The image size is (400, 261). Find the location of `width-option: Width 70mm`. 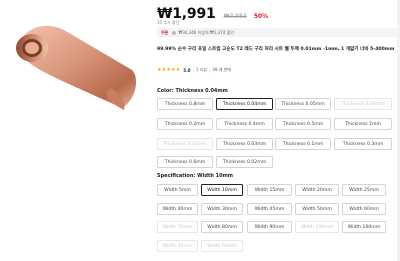

width-option: Width 70mm is located at coordinates (177, 227).